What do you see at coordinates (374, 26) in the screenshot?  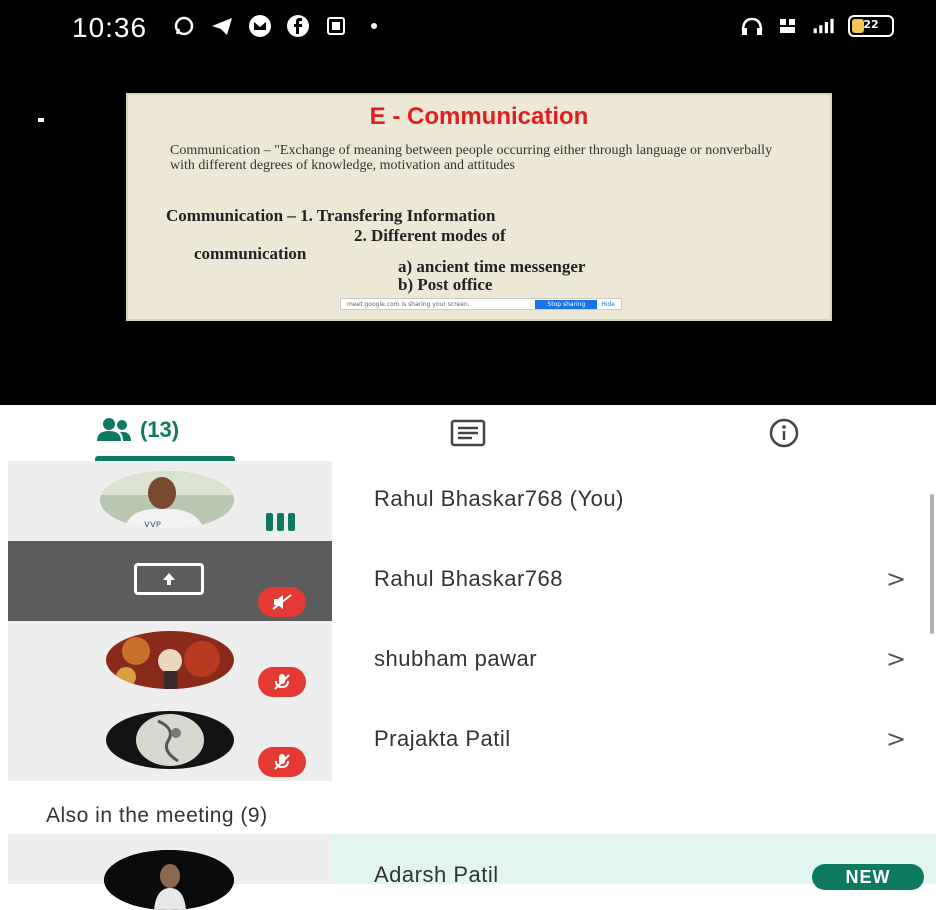 I see `dot-icon` at bounding box center [374, 26].